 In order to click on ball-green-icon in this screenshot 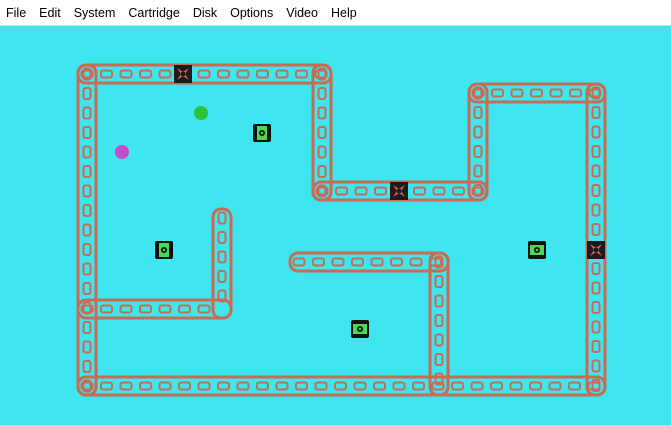, I will do `click(201, 113)`.